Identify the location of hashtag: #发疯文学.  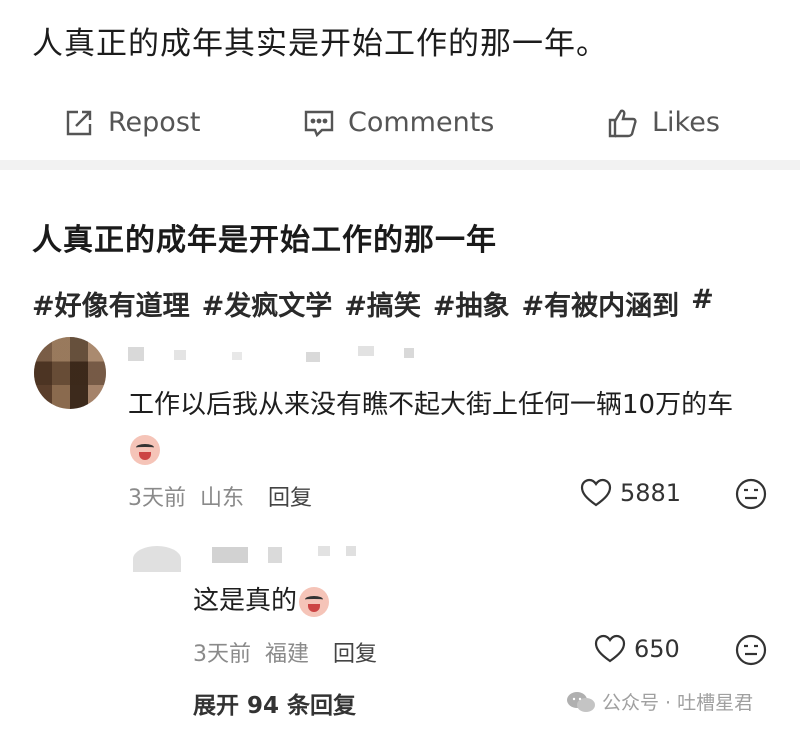
(267, 303).